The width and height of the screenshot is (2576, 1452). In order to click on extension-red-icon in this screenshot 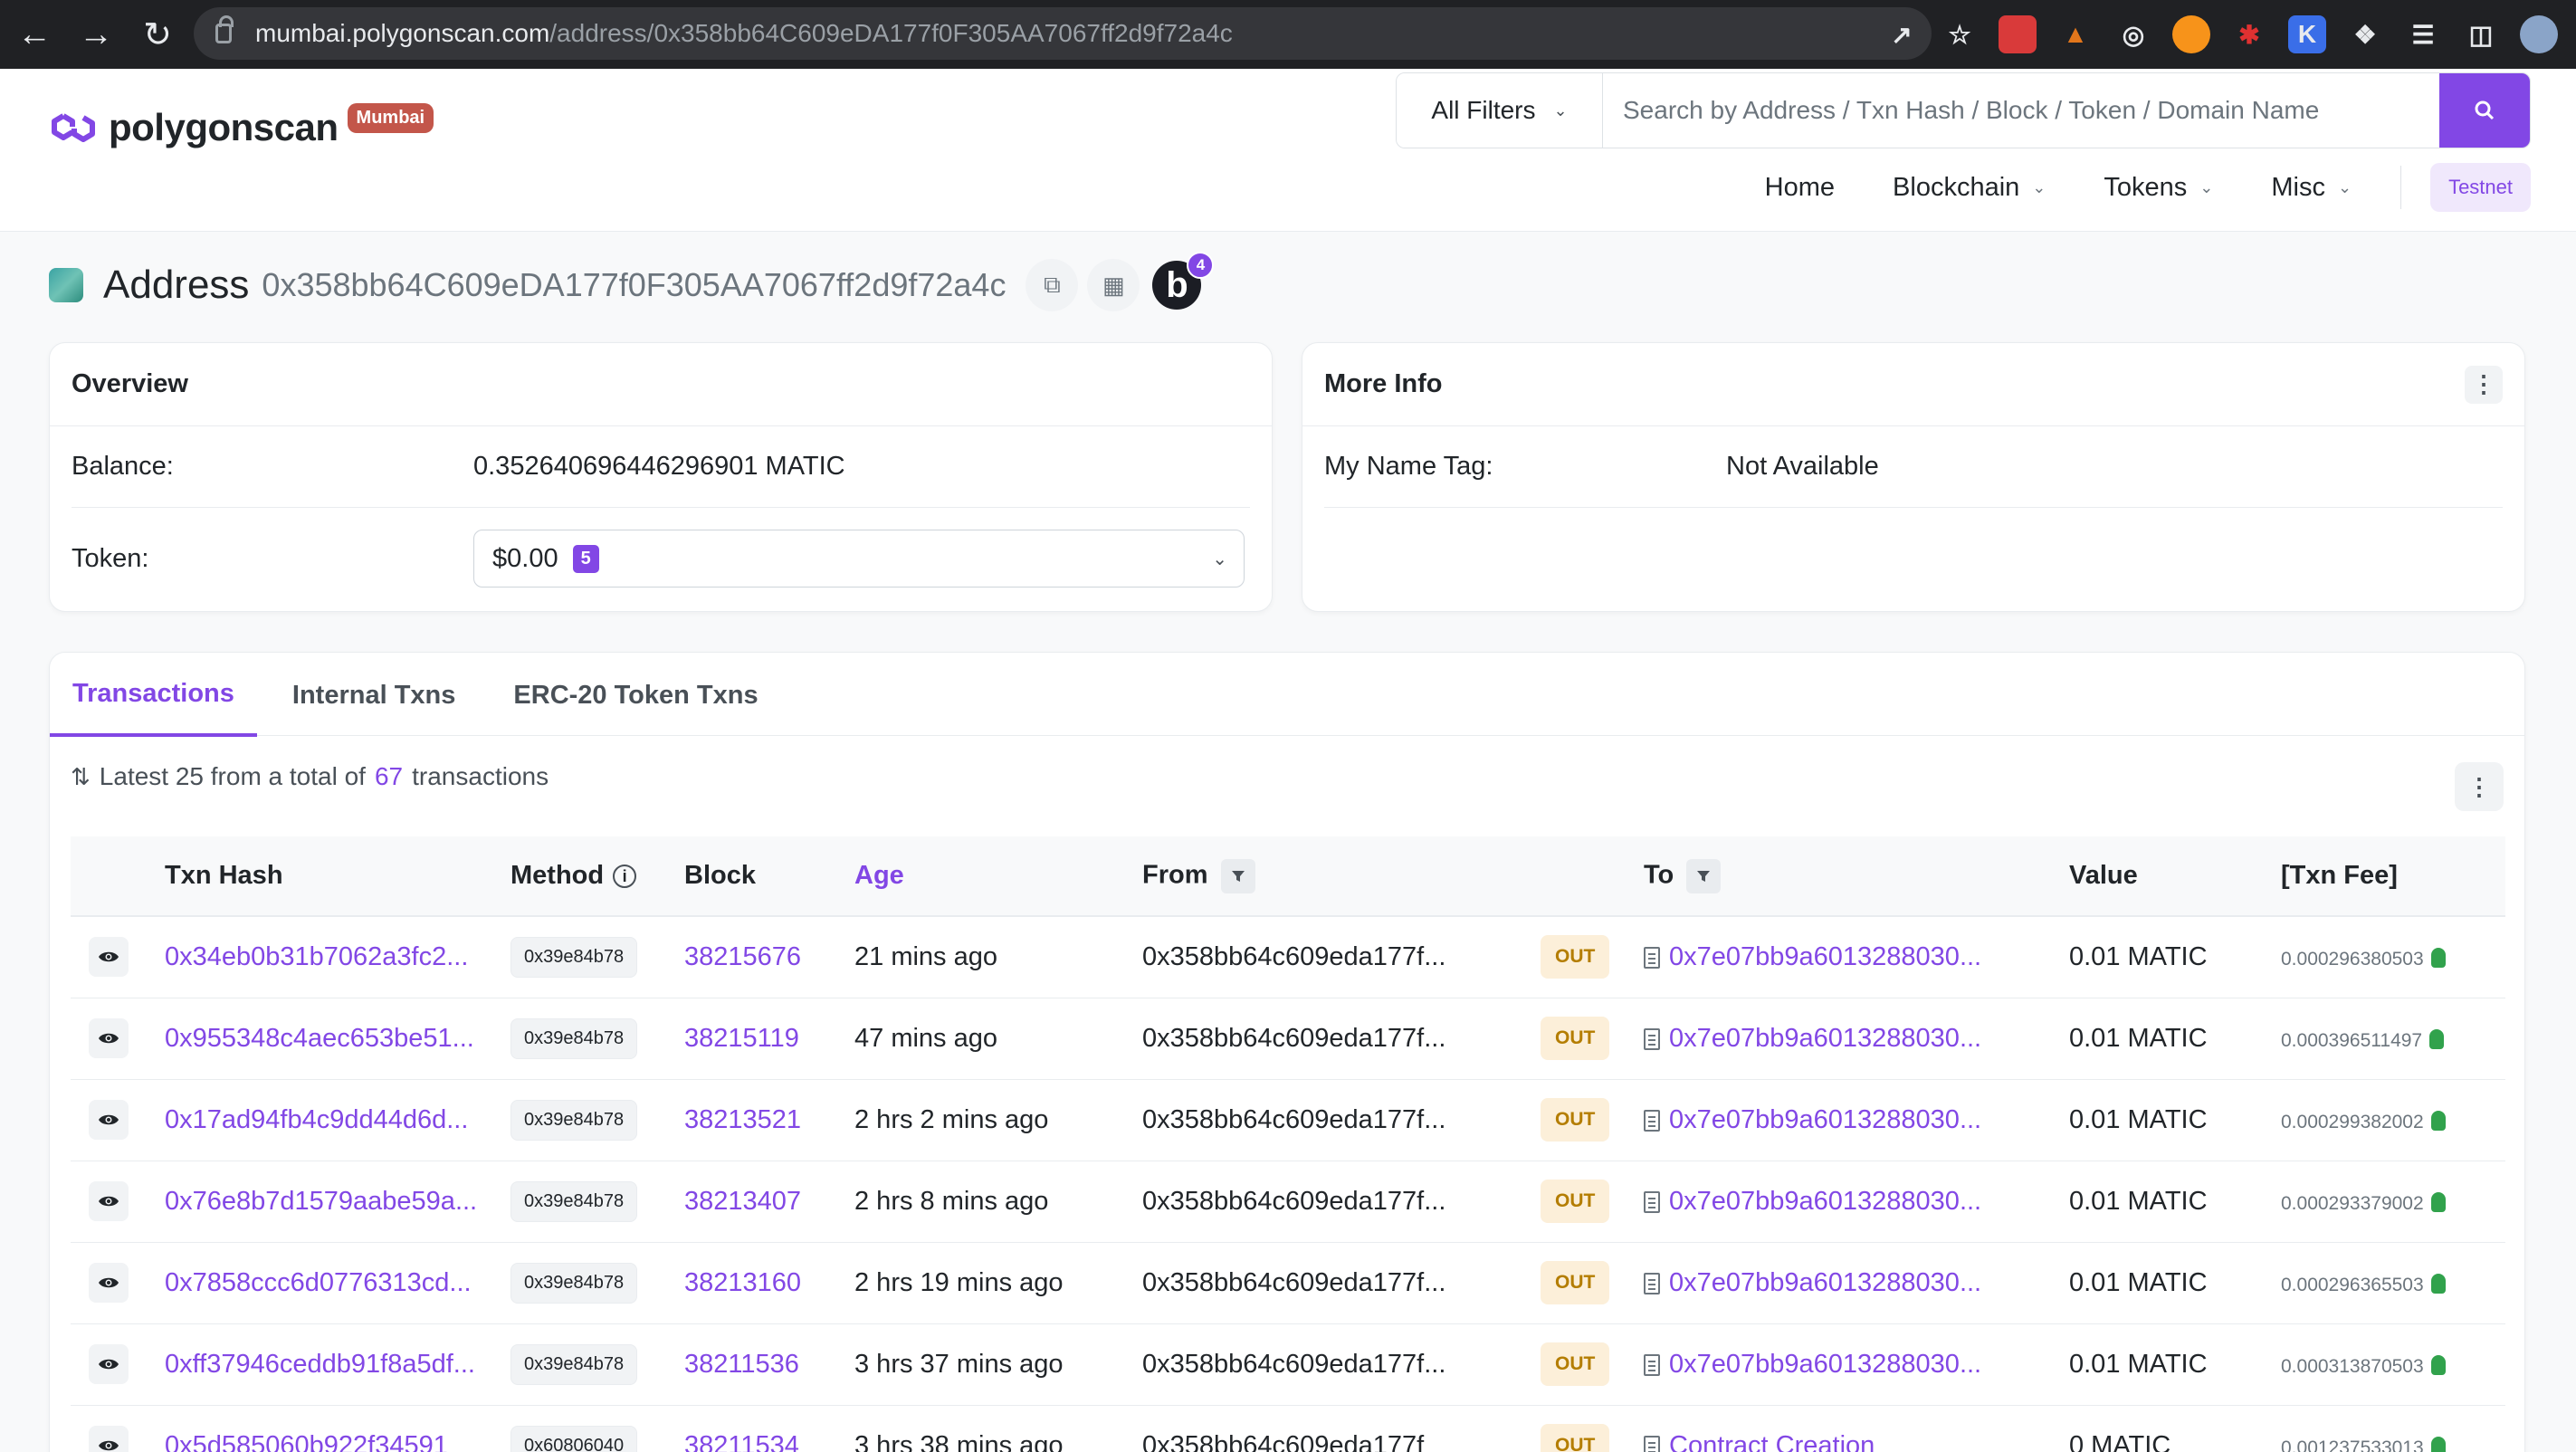, I will do `click(2018, 34)`.